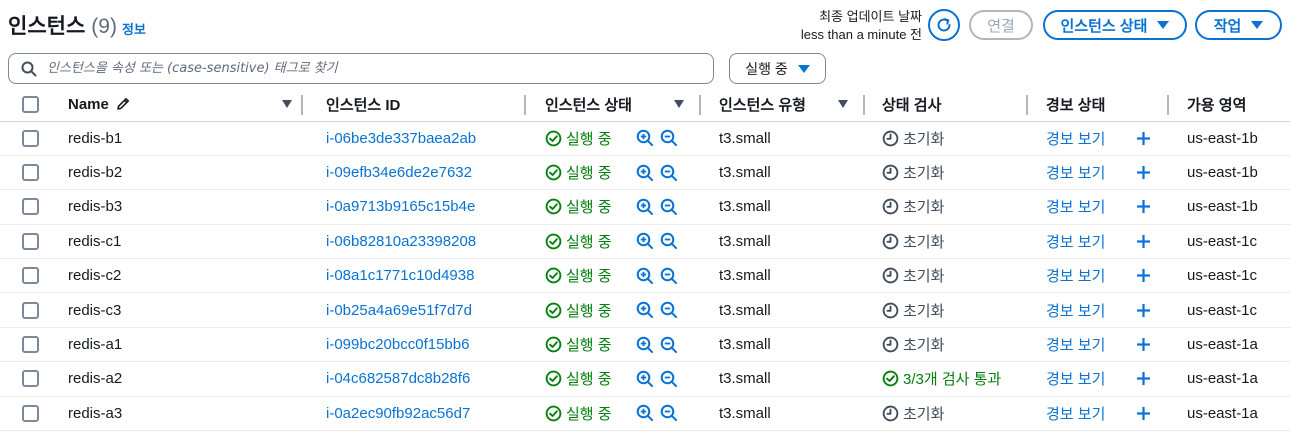 This screenshot has width=1290, height=438. Describe the element at coordinates (134, 28) in the screenshot. I see `info-link: 정보` at that location.